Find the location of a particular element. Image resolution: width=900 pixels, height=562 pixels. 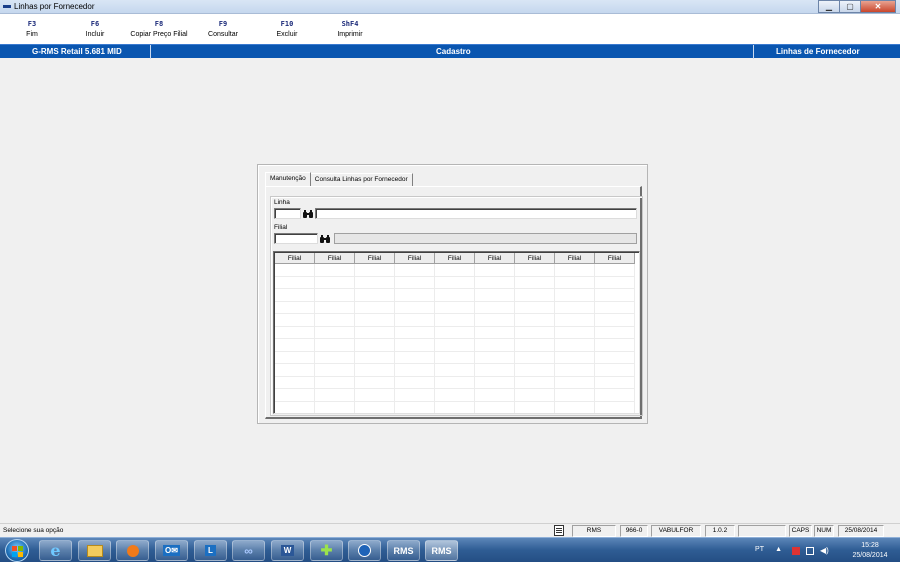

clock: 15:28 25/08/2014 is located at coordinates (870, 551).